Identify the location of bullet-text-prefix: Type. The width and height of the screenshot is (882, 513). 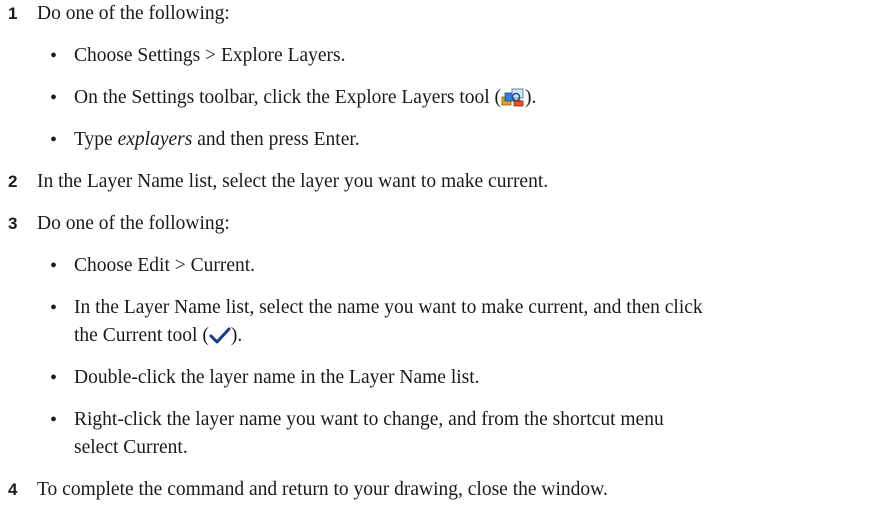
(96, 139).